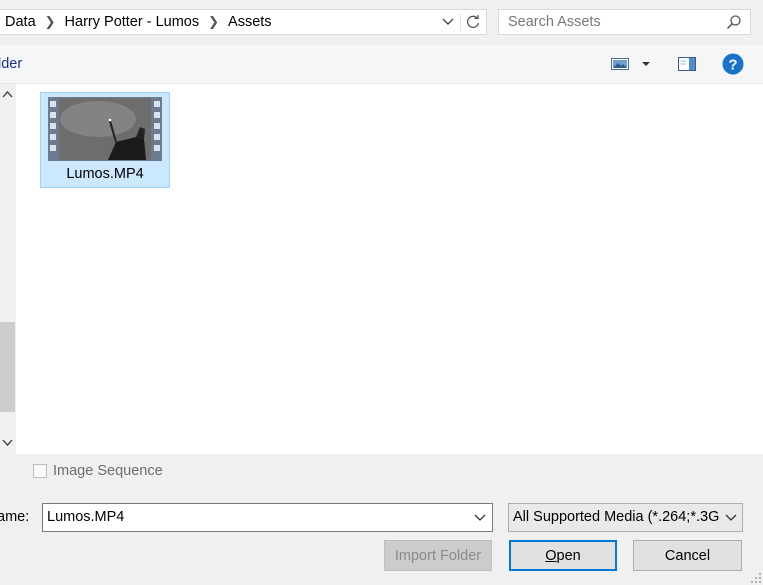  What do you see at coordinates (11, 64) in the screenshot?
I see `new-folder-button: lder` at bounding box center [11, 64].